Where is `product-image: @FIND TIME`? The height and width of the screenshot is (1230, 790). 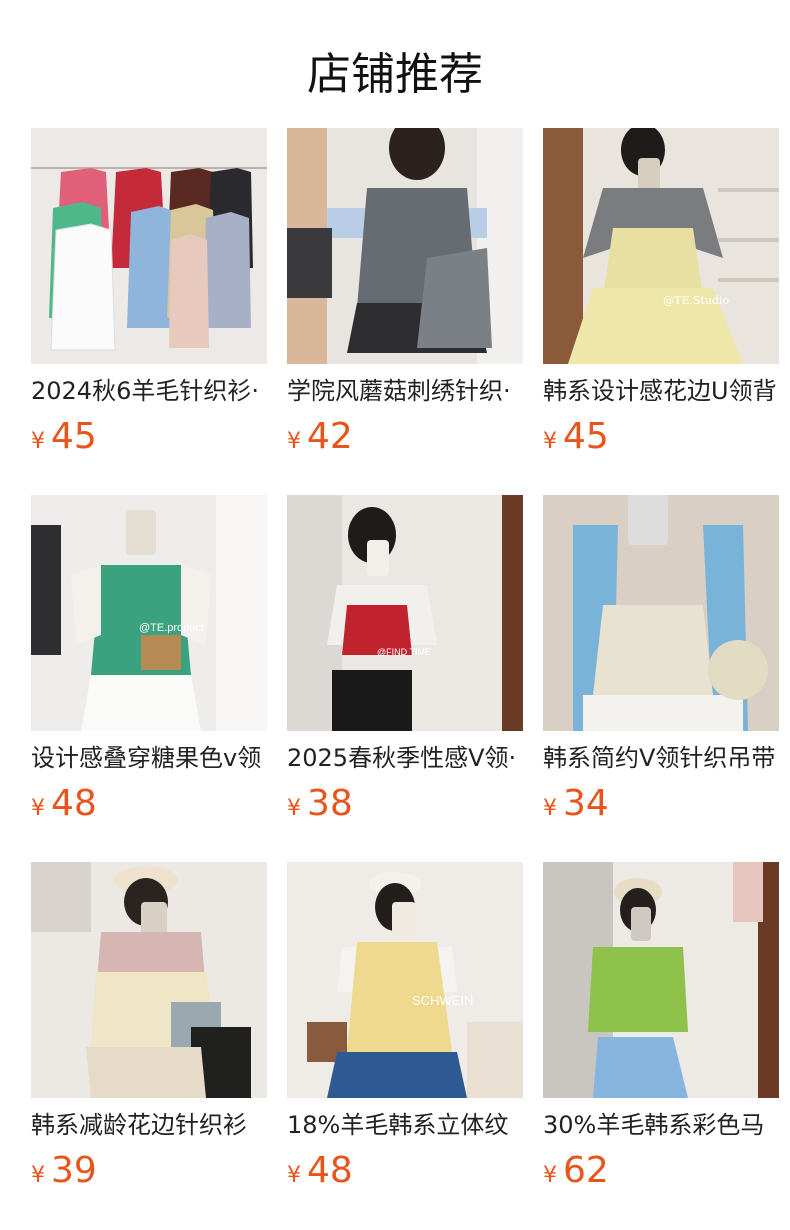 product-image: @FIND TIME is located at coordinates (405, 613).